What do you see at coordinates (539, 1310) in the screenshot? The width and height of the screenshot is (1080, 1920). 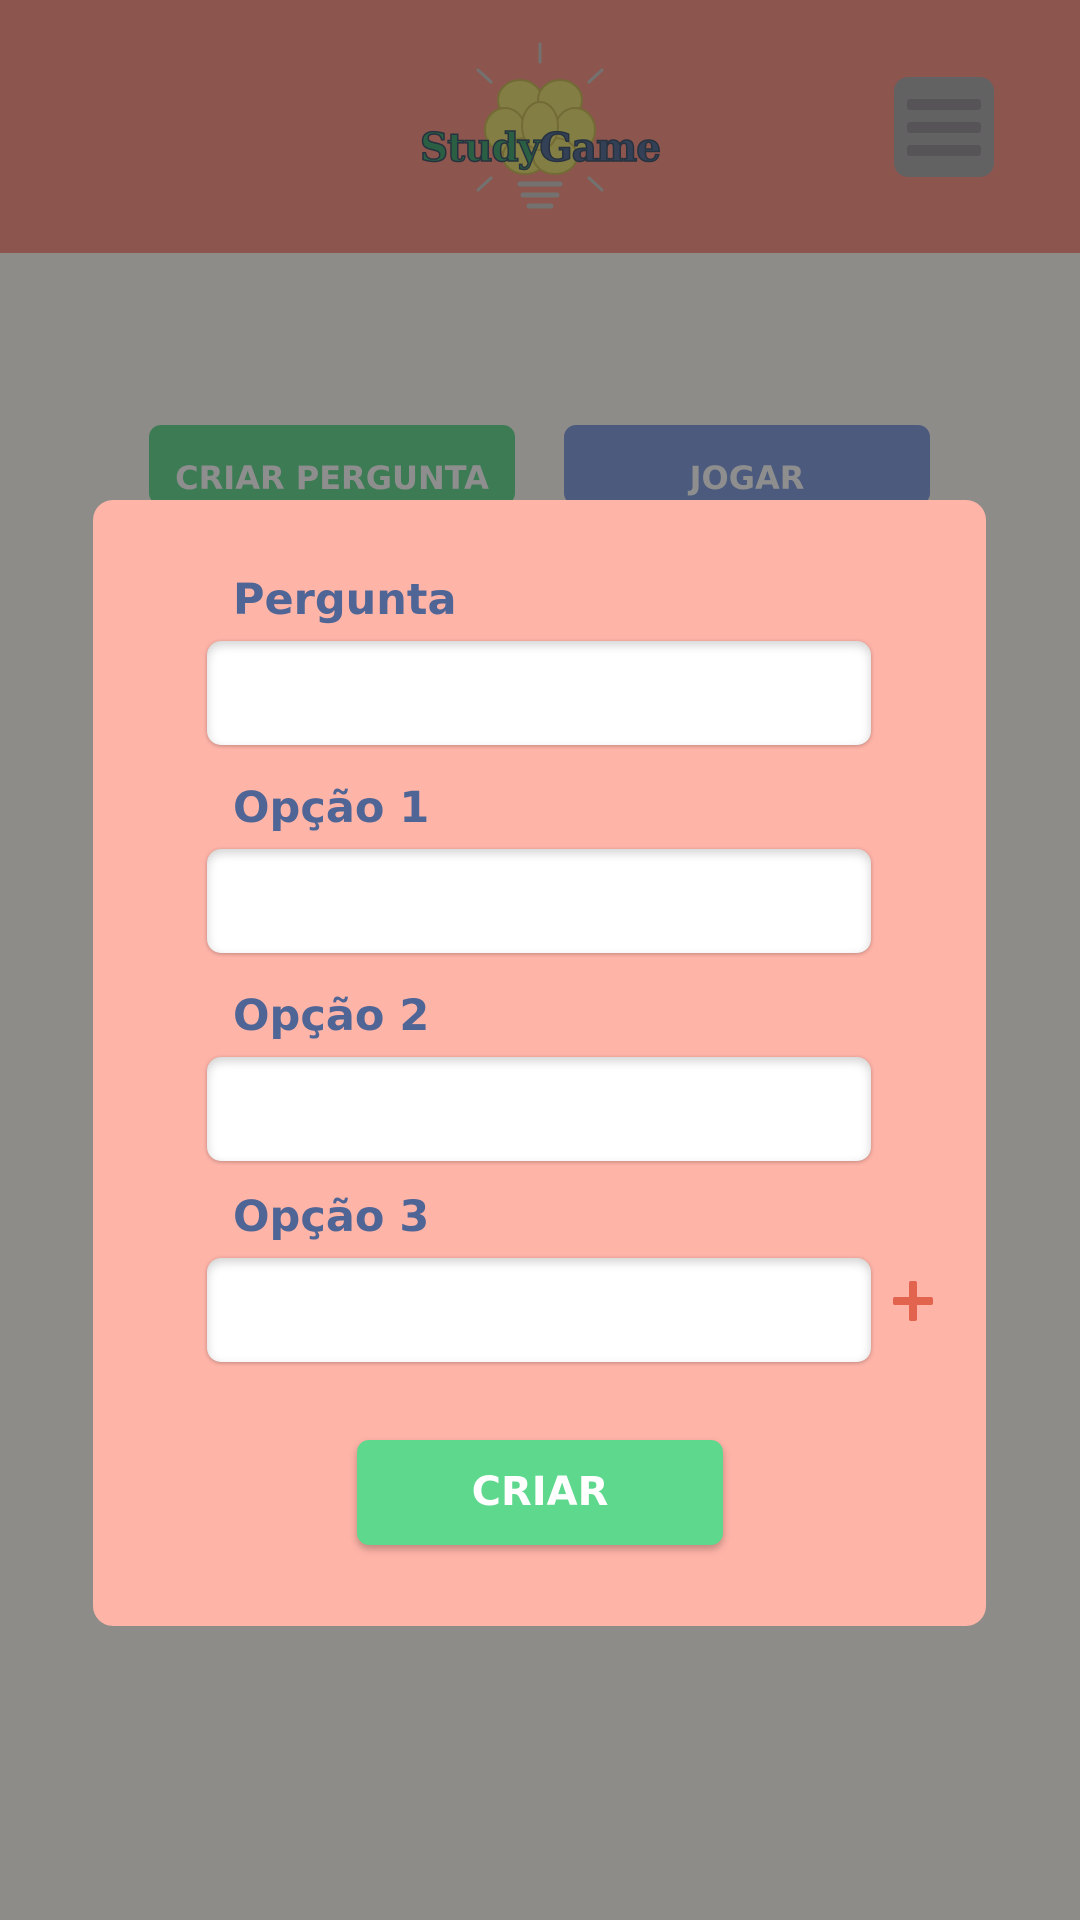 I see `option-3-input` at bounding box center [539, 1310].